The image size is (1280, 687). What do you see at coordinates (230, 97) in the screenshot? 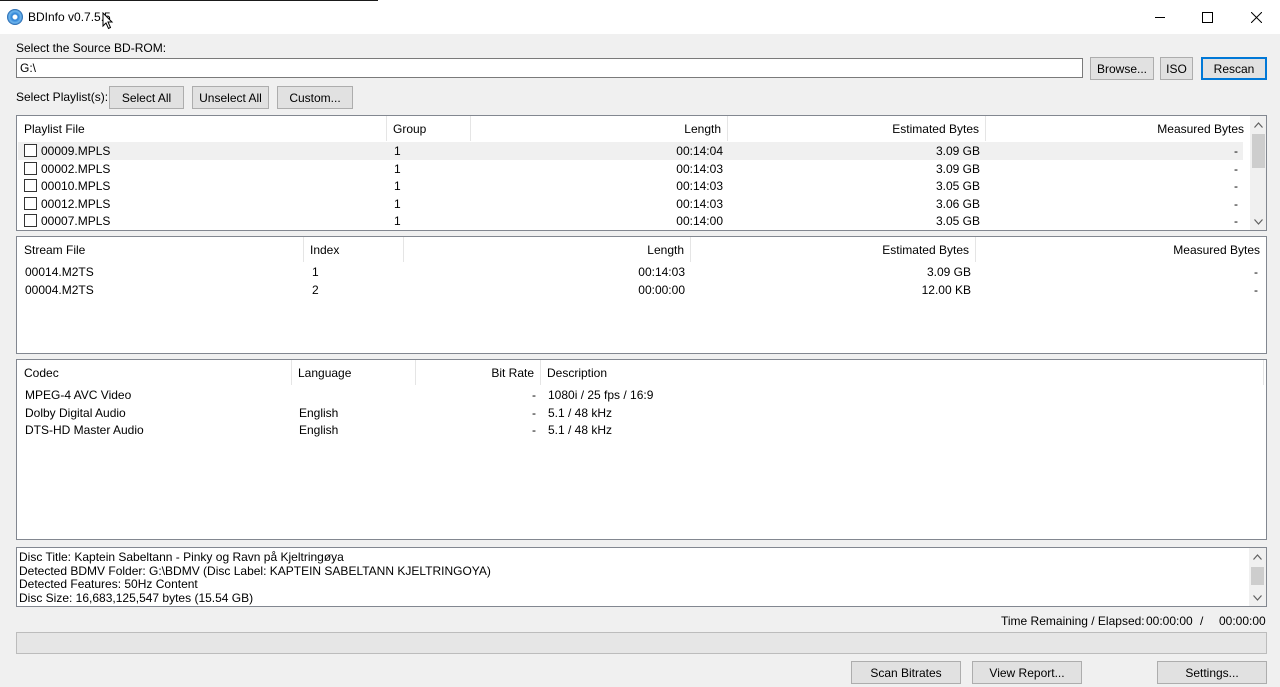
I see `unselect-all-button: Unselect All` at bounding box center [230, 97].